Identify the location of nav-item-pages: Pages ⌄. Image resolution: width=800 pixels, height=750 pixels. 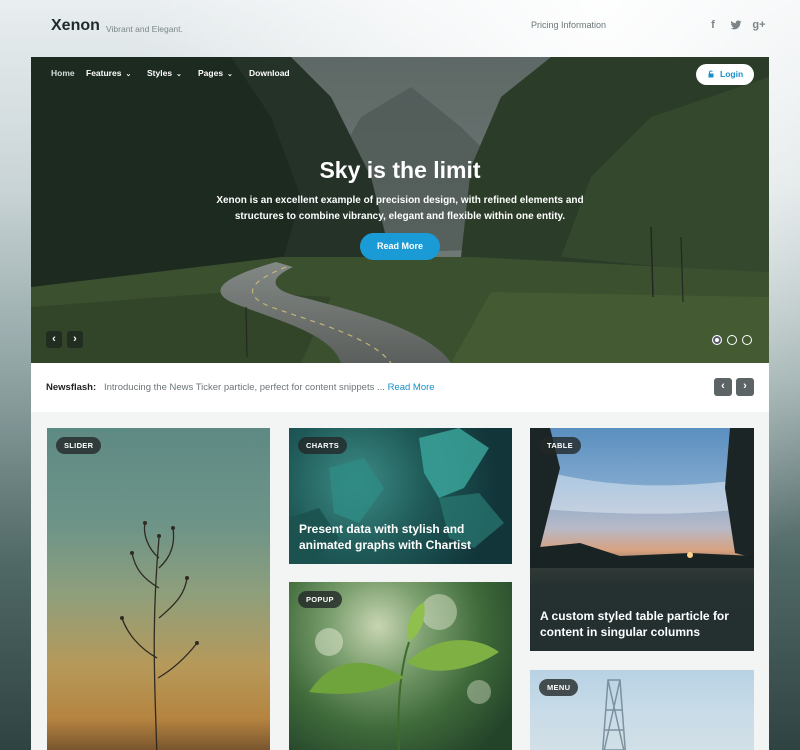
(215, 73).